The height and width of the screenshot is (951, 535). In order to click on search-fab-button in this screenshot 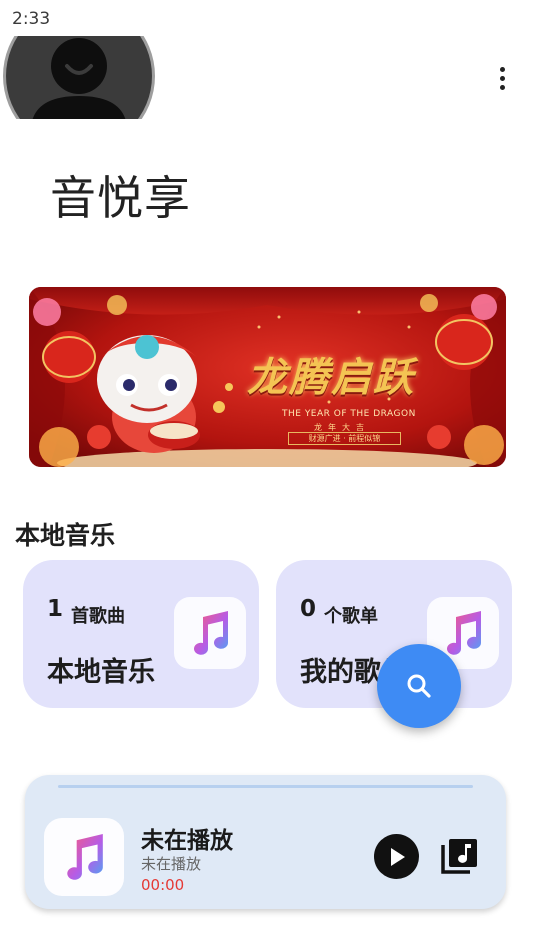, I will do `click(419, 686)`.